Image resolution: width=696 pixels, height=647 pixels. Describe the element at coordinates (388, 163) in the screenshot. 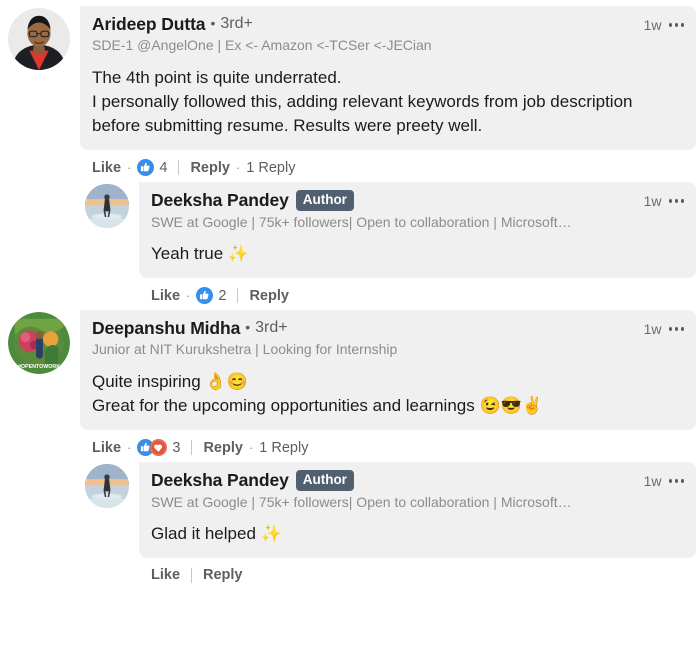

I see `comment-actions: Like · 4 Reply · 1 Reply` at that location.